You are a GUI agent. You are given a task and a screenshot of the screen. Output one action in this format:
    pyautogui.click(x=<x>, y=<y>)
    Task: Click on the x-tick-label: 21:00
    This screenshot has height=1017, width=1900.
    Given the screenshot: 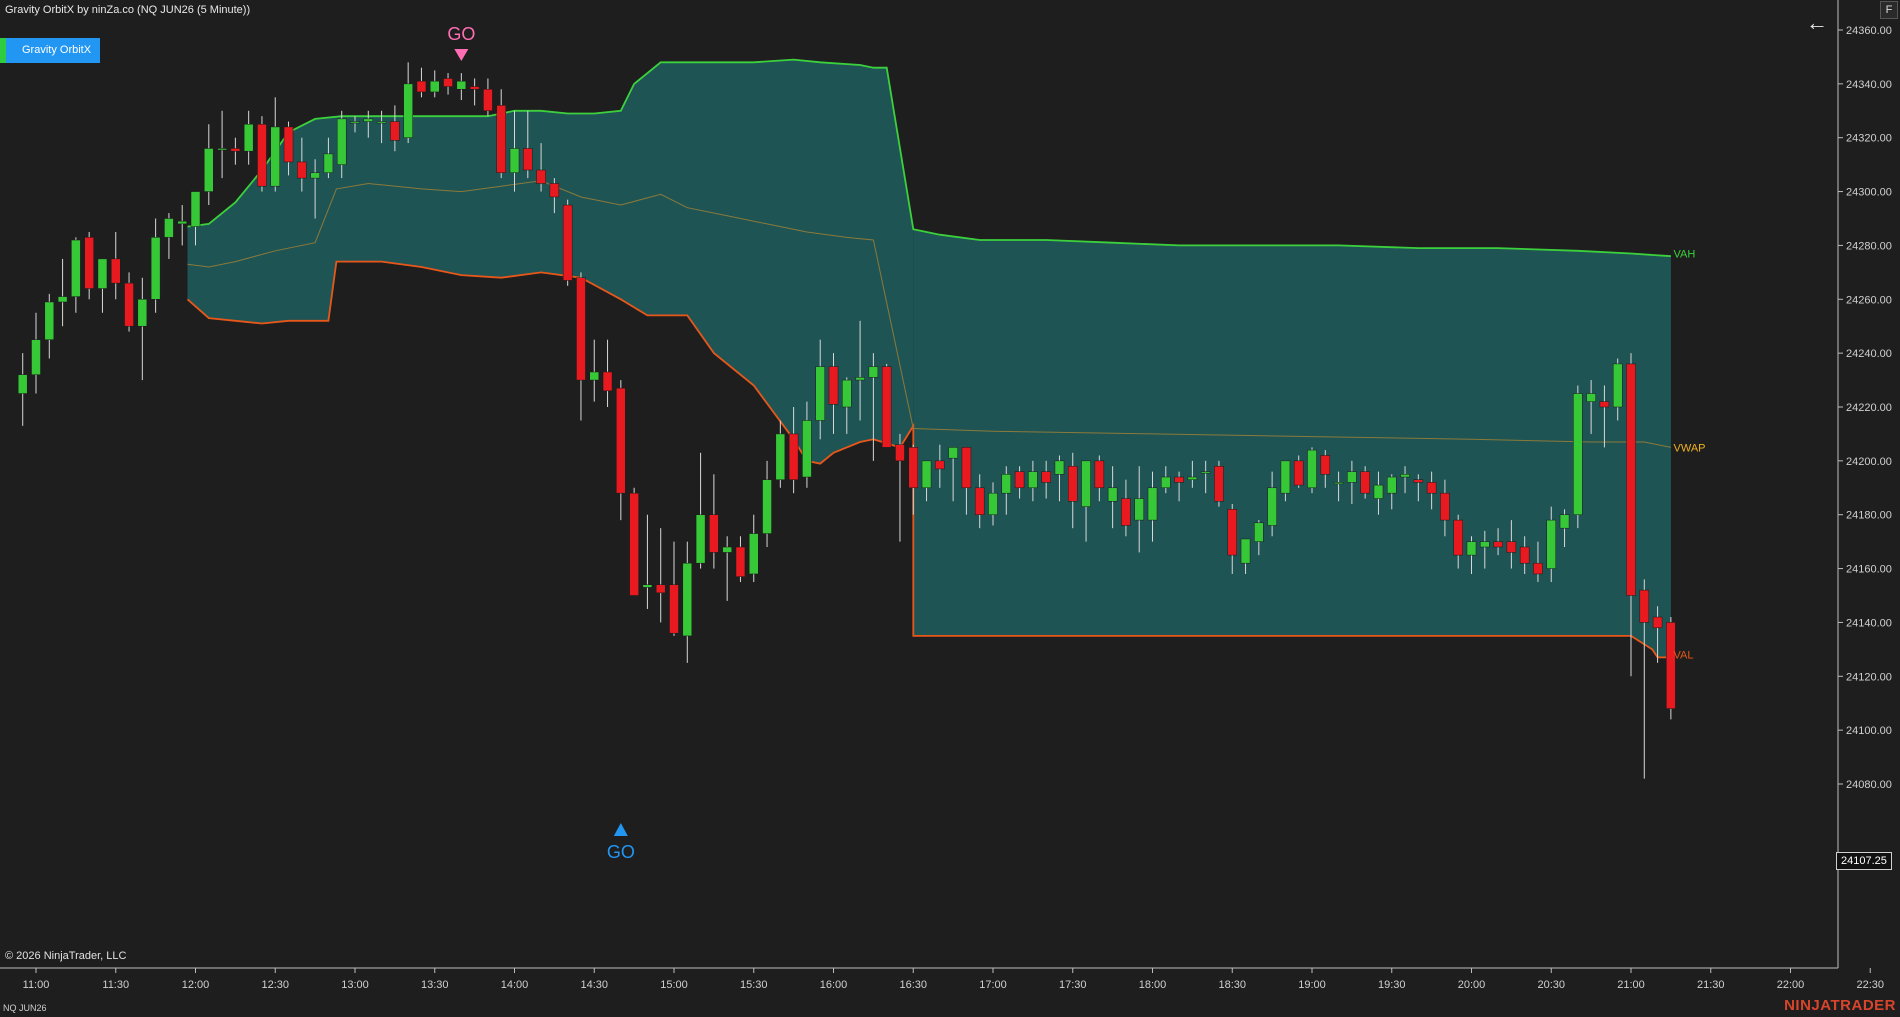 What is the action you would take?
    pyautogui.click(x=1631, y=985)
    